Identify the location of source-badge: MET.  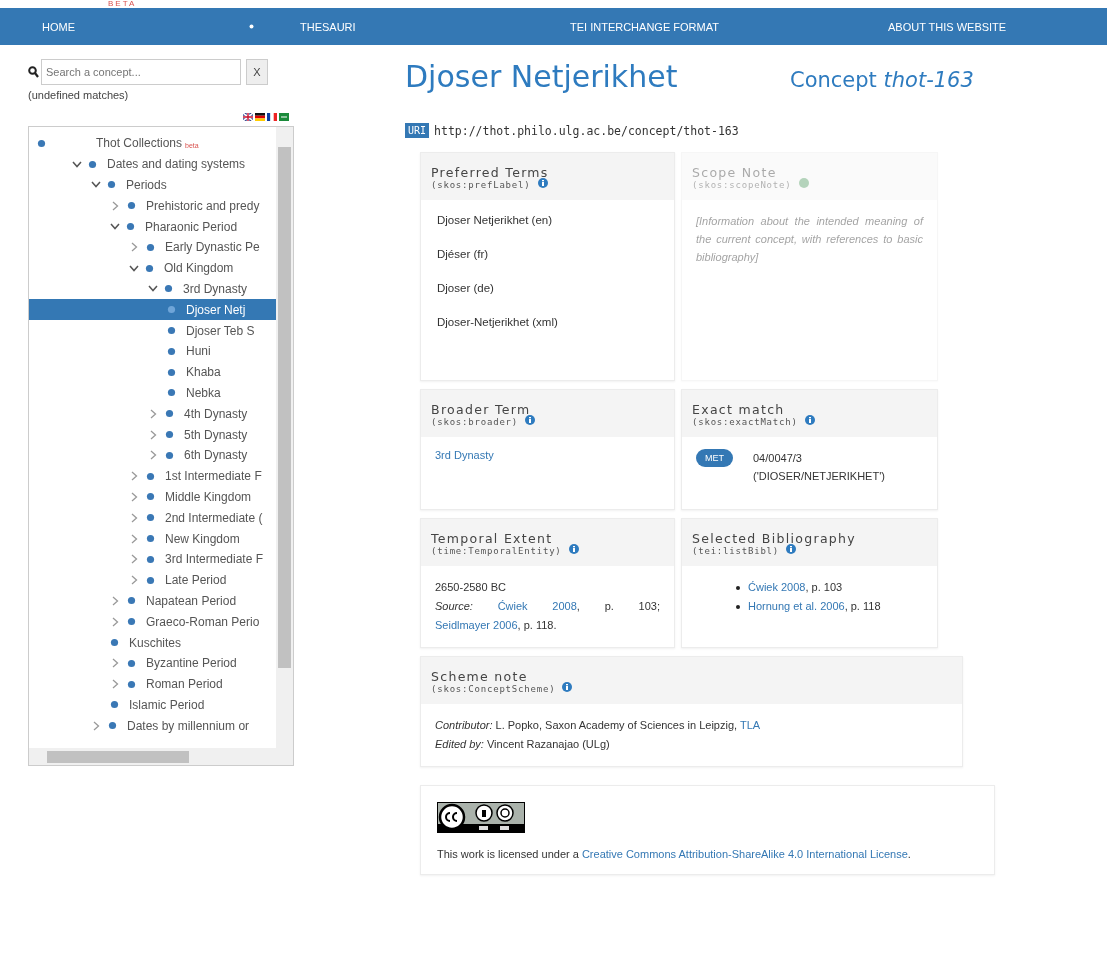
(714, 458).